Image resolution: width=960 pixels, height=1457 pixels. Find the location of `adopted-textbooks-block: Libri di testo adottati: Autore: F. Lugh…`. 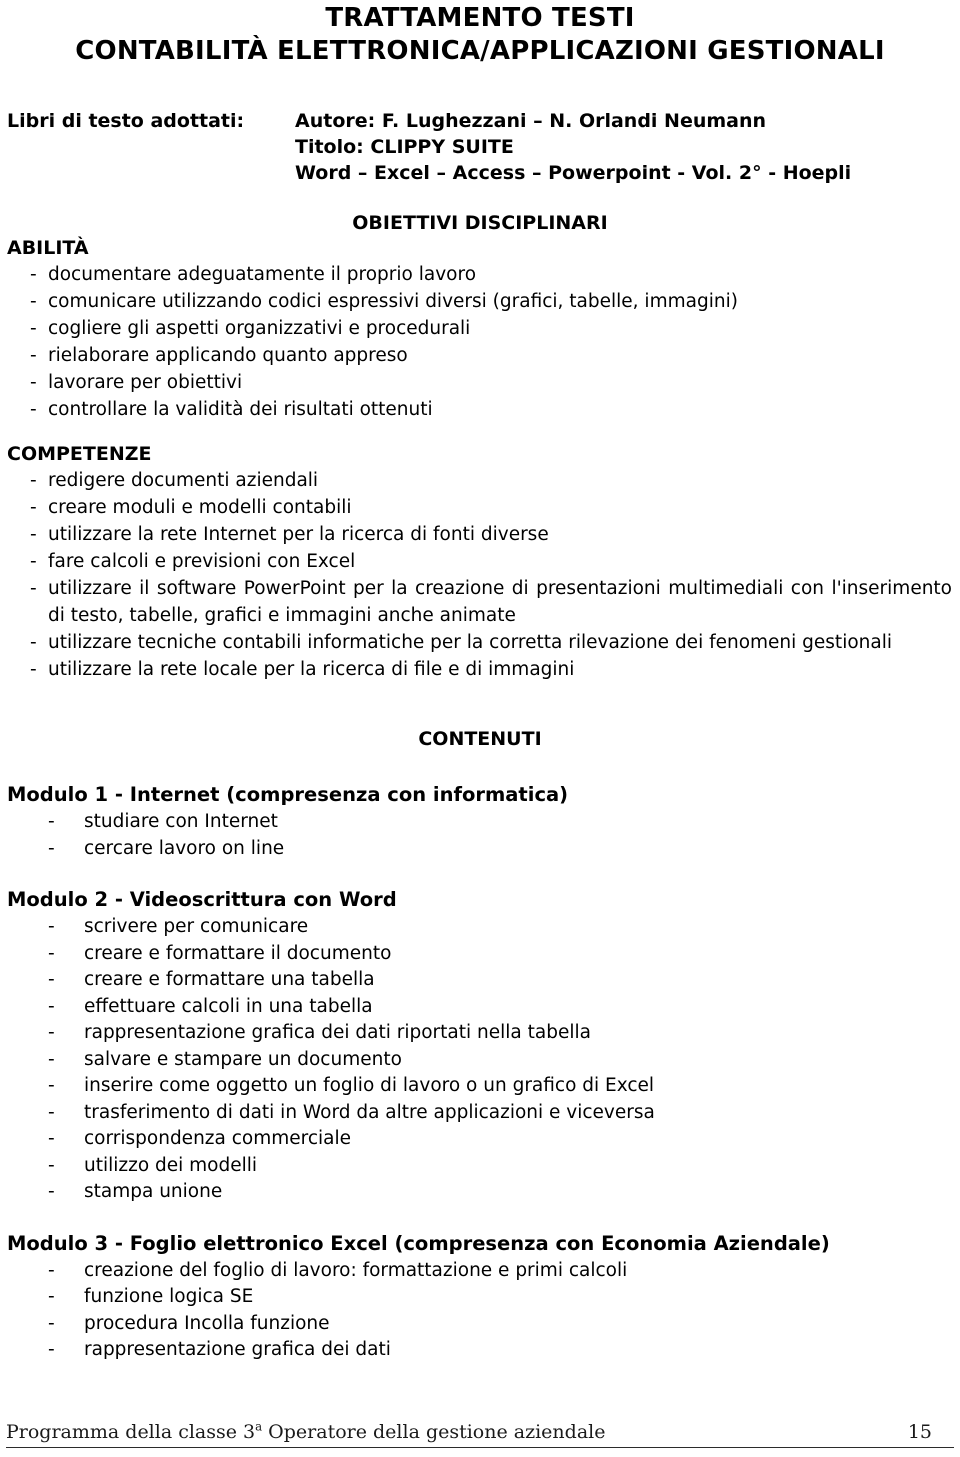

adopted-textbooks-block: Libri di testo adottati: Autore: F. Lugh… is located at coordinates (480, 147).